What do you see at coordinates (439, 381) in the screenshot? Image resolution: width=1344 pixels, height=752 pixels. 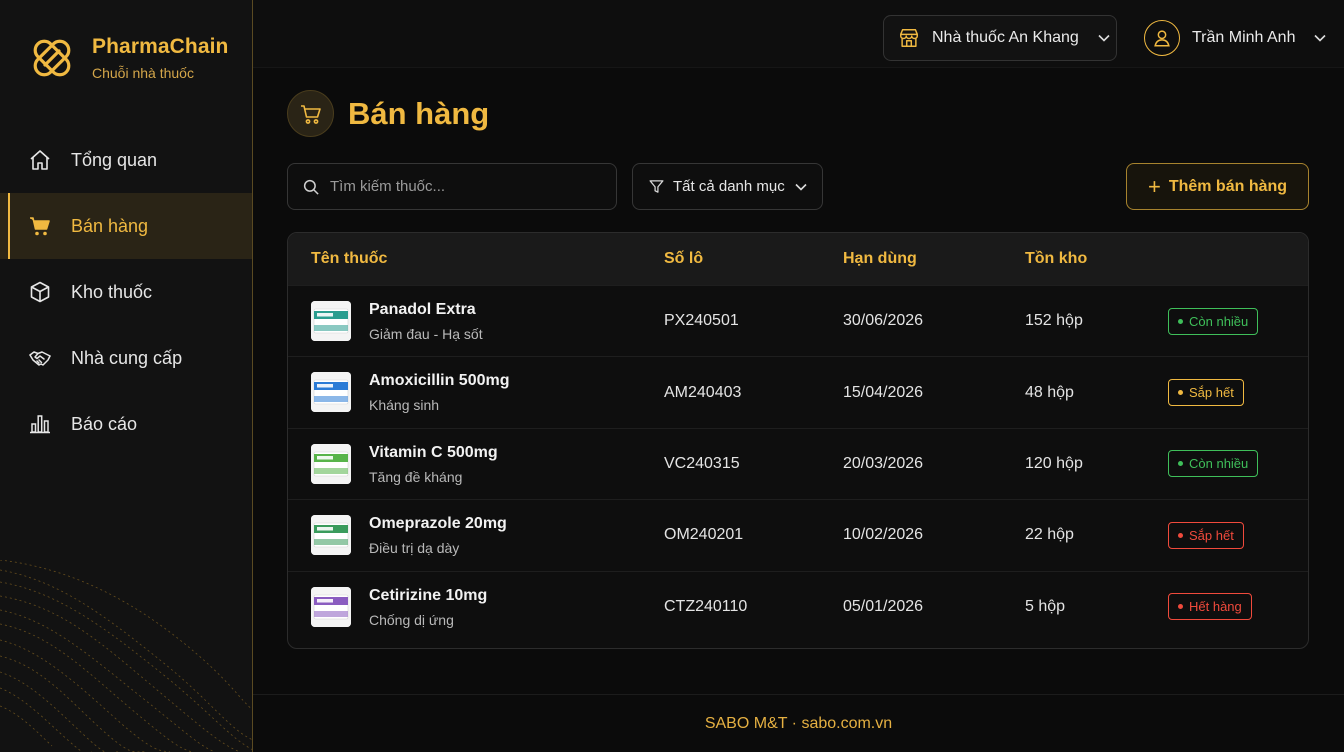 I see `medicine-name: Amoxicillin 500mg` at bounding box center [439, 381].